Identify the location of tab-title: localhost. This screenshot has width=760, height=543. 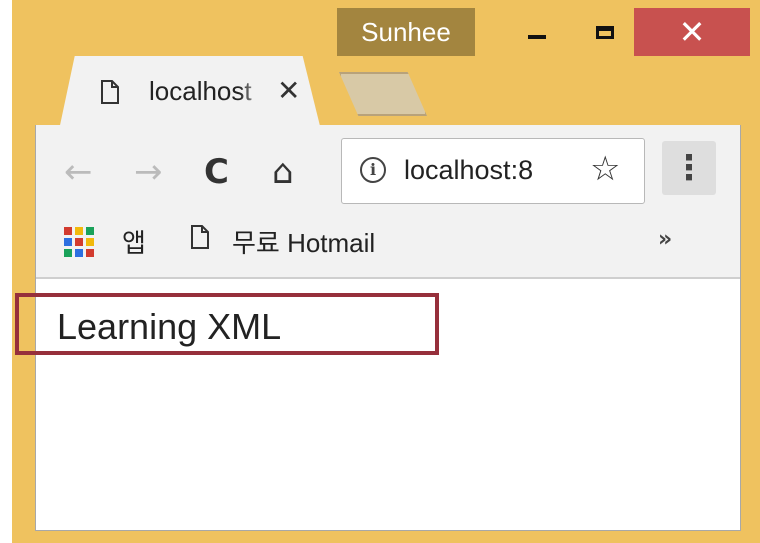
(200, 91).